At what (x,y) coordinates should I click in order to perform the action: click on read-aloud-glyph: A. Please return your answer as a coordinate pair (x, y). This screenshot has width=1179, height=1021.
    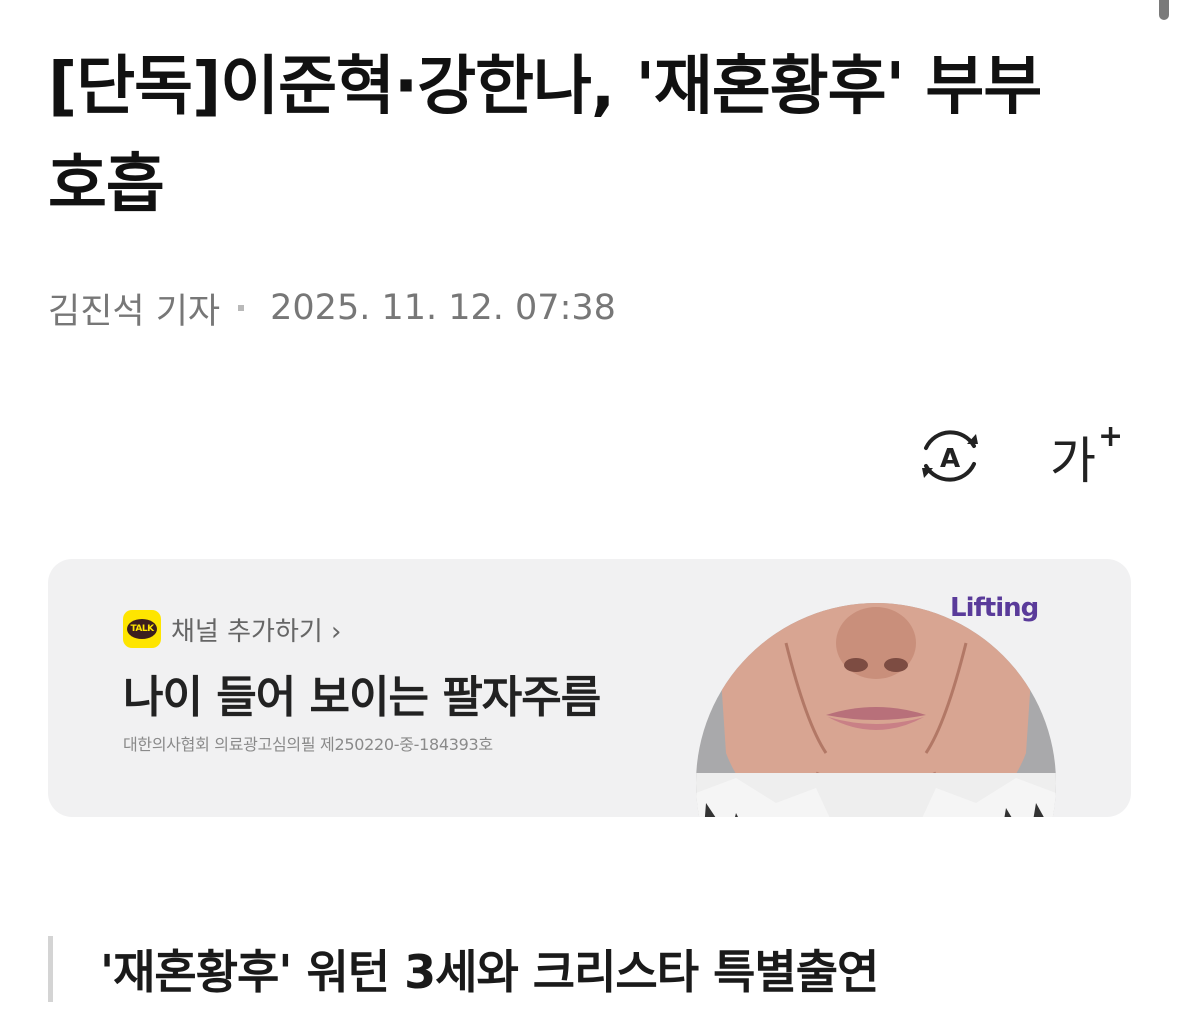
    Looking at the image, I should click on (950, 459).